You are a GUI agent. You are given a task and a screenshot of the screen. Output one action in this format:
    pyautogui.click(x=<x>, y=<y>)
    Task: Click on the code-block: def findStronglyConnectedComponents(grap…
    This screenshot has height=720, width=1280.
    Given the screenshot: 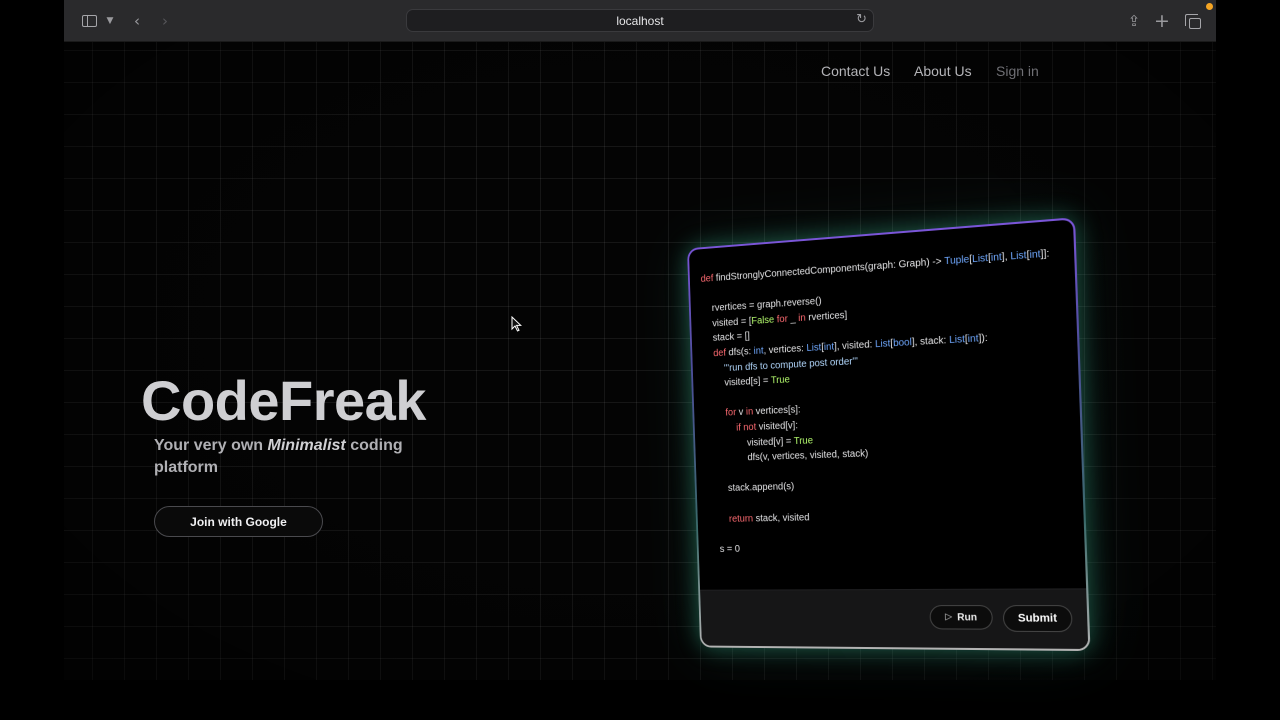 What is the action you would take?
    pyautogui.click(x=880, y=401)
    